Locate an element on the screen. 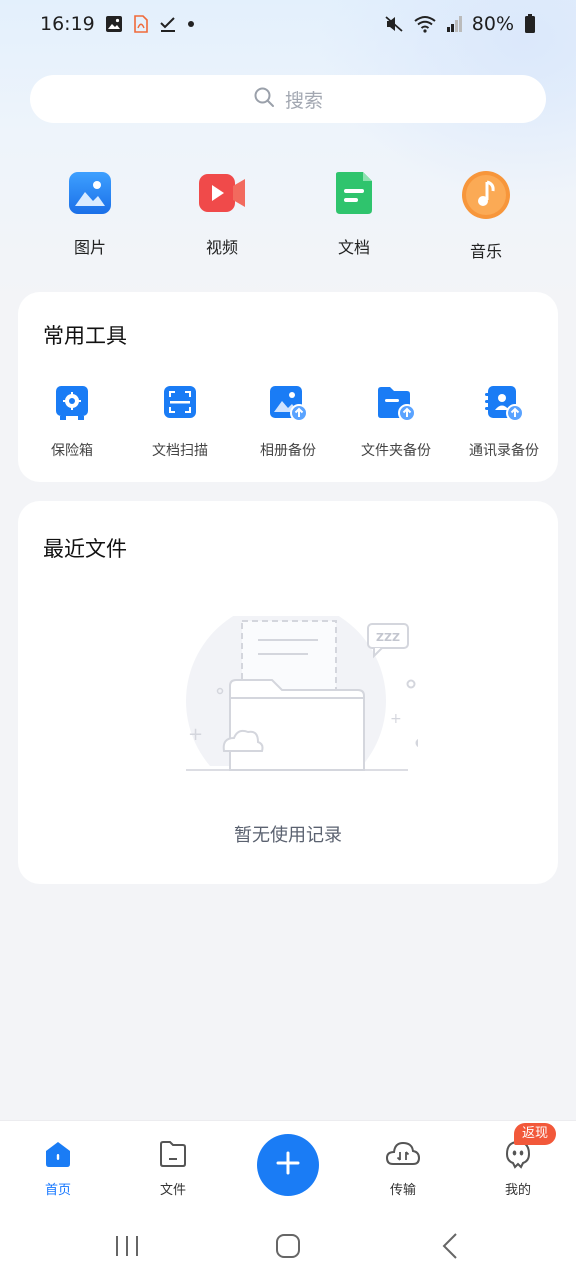  wifi-icon is located at coordinates (425, 24).